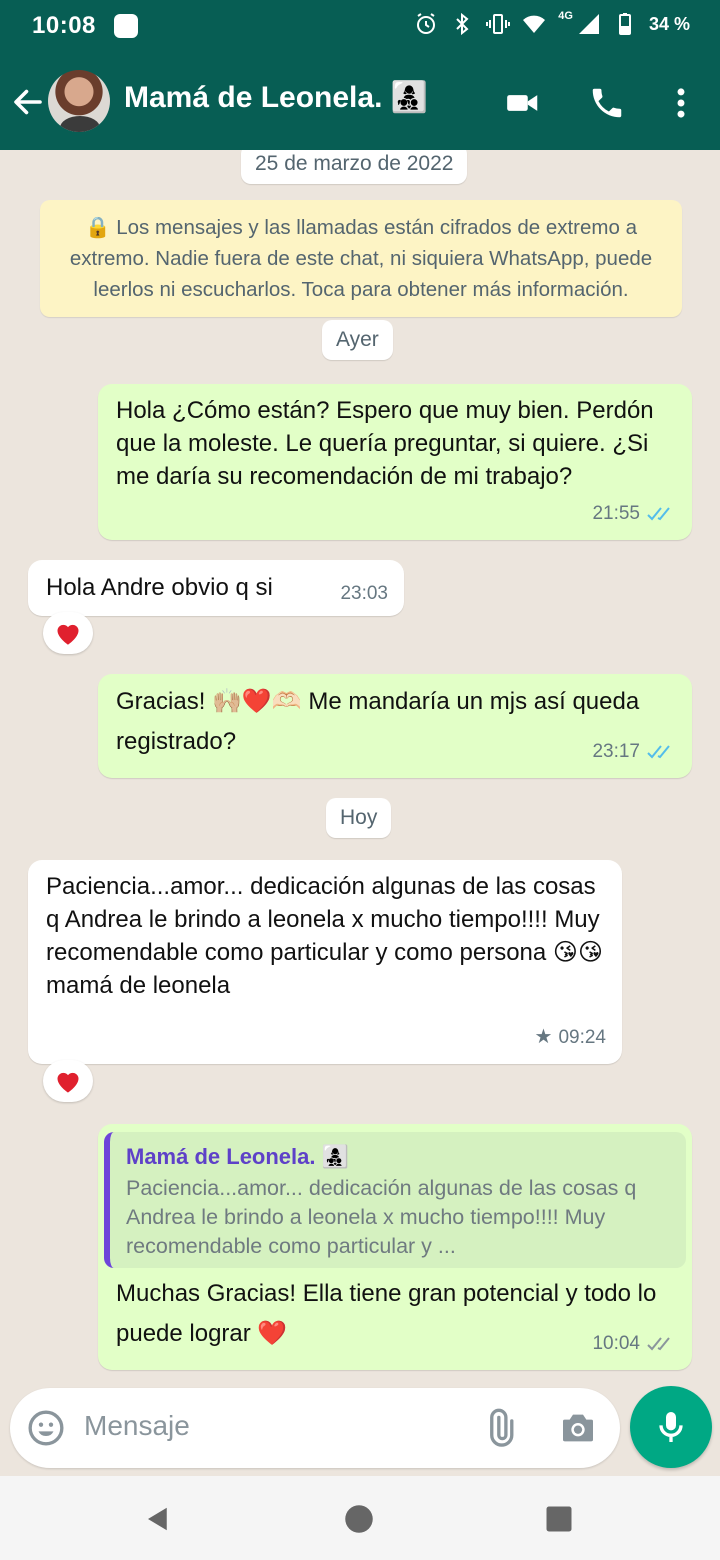 This screenshot has width=720, height=1560. I want to click on message-meta: 23:17, so click(634, 751).